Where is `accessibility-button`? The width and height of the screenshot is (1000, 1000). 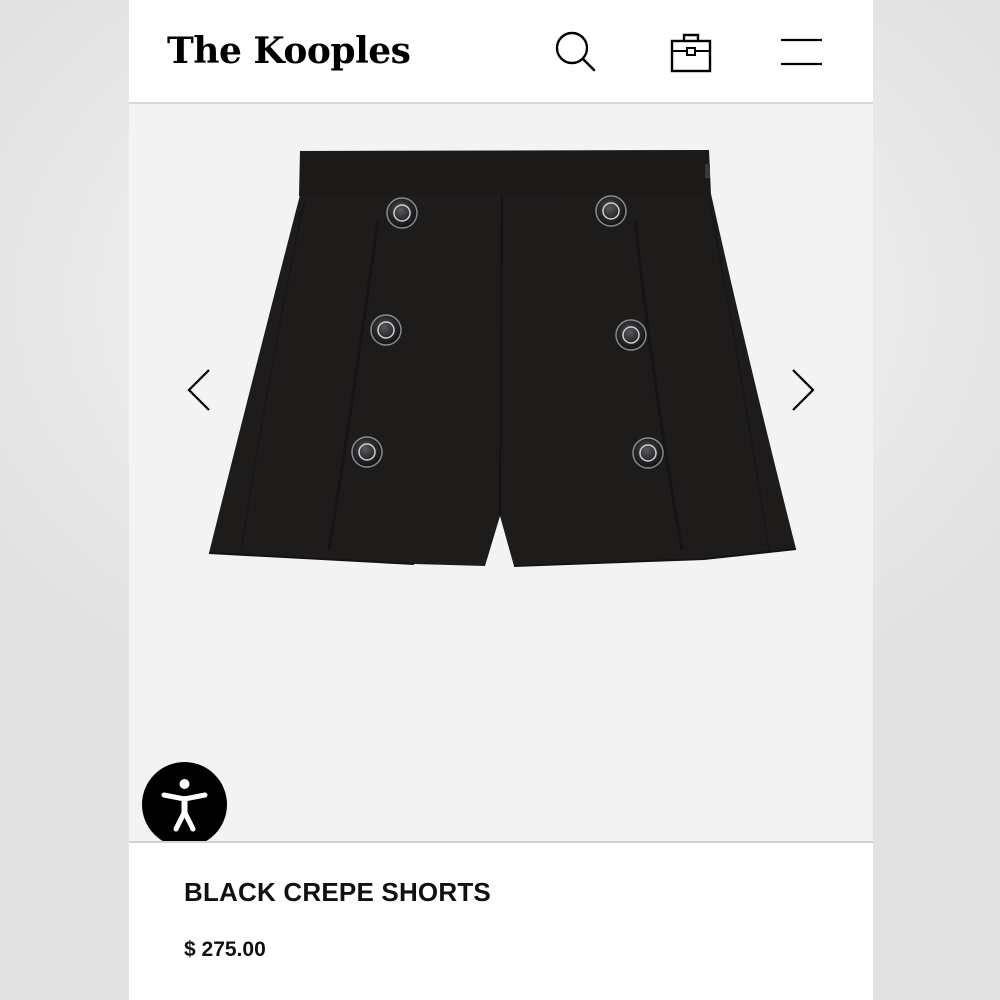 accessibility-button is located at coordinates (184, 804).